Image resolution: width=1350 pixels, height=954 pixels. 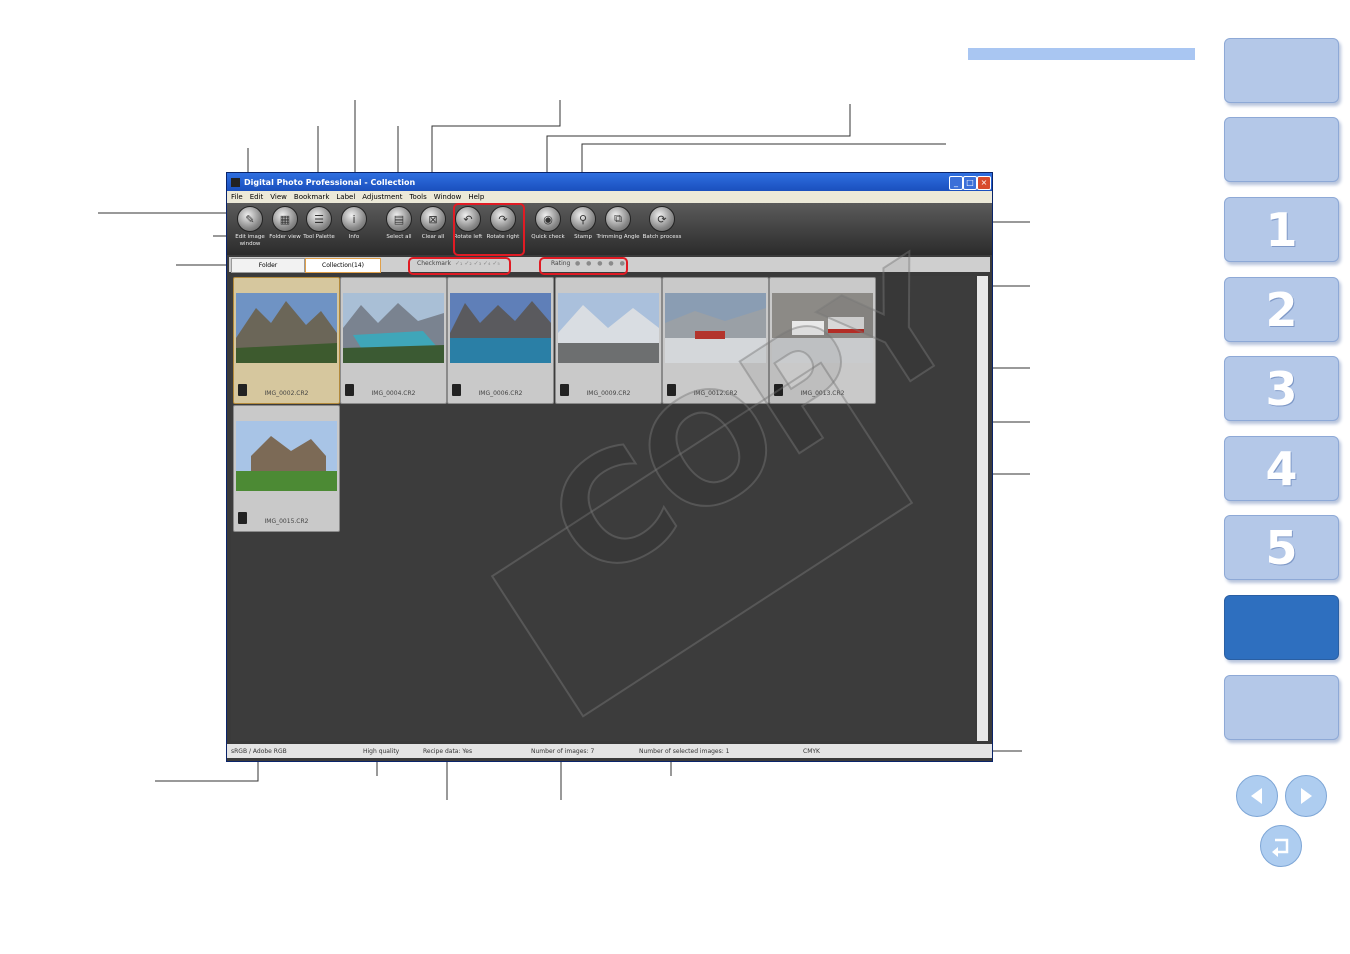 I want to click on edit-image-icon: ✎, so click(x=250, y=219).